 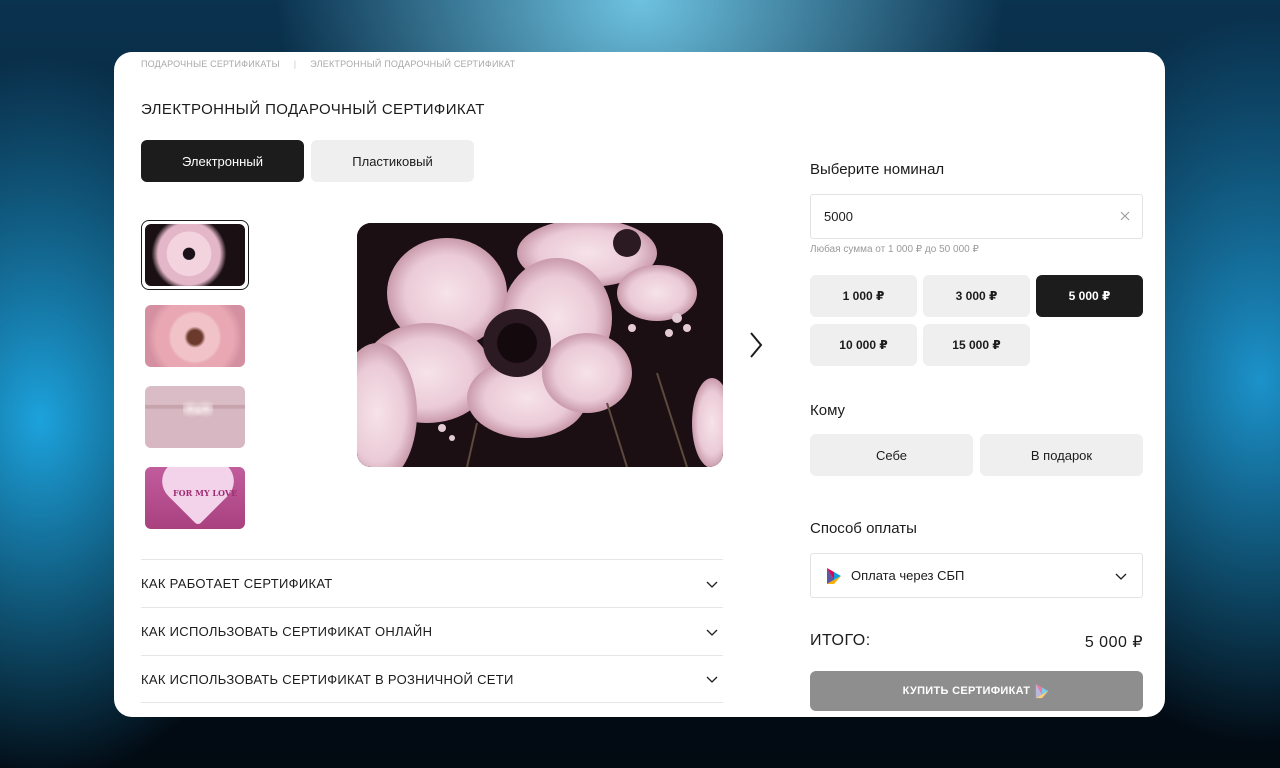 I want to click on accordion-how-it-works: КАК РАБОТАЕТ СЕРТИФИКАТ, so click(x=432, y=583).